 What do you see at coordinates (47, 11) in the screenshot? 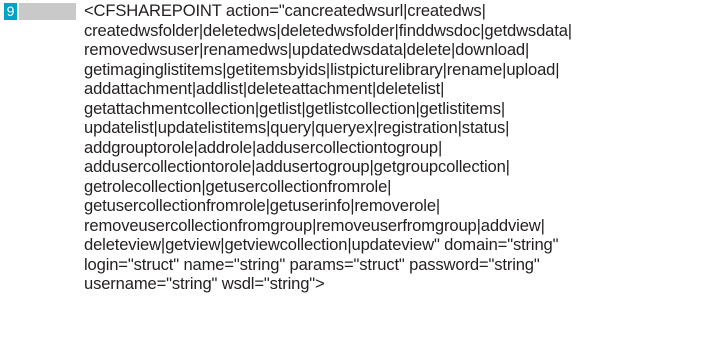
I see `line-marker-bar` at bounding box center [47, 11].